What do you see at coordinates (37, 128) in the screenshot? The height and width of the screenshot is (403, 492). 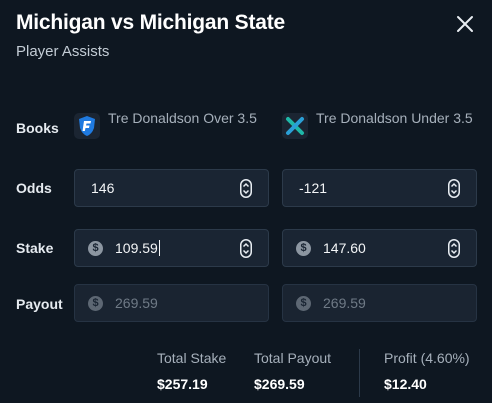 I see `books-label: Books` at bounding box center [37, 128].